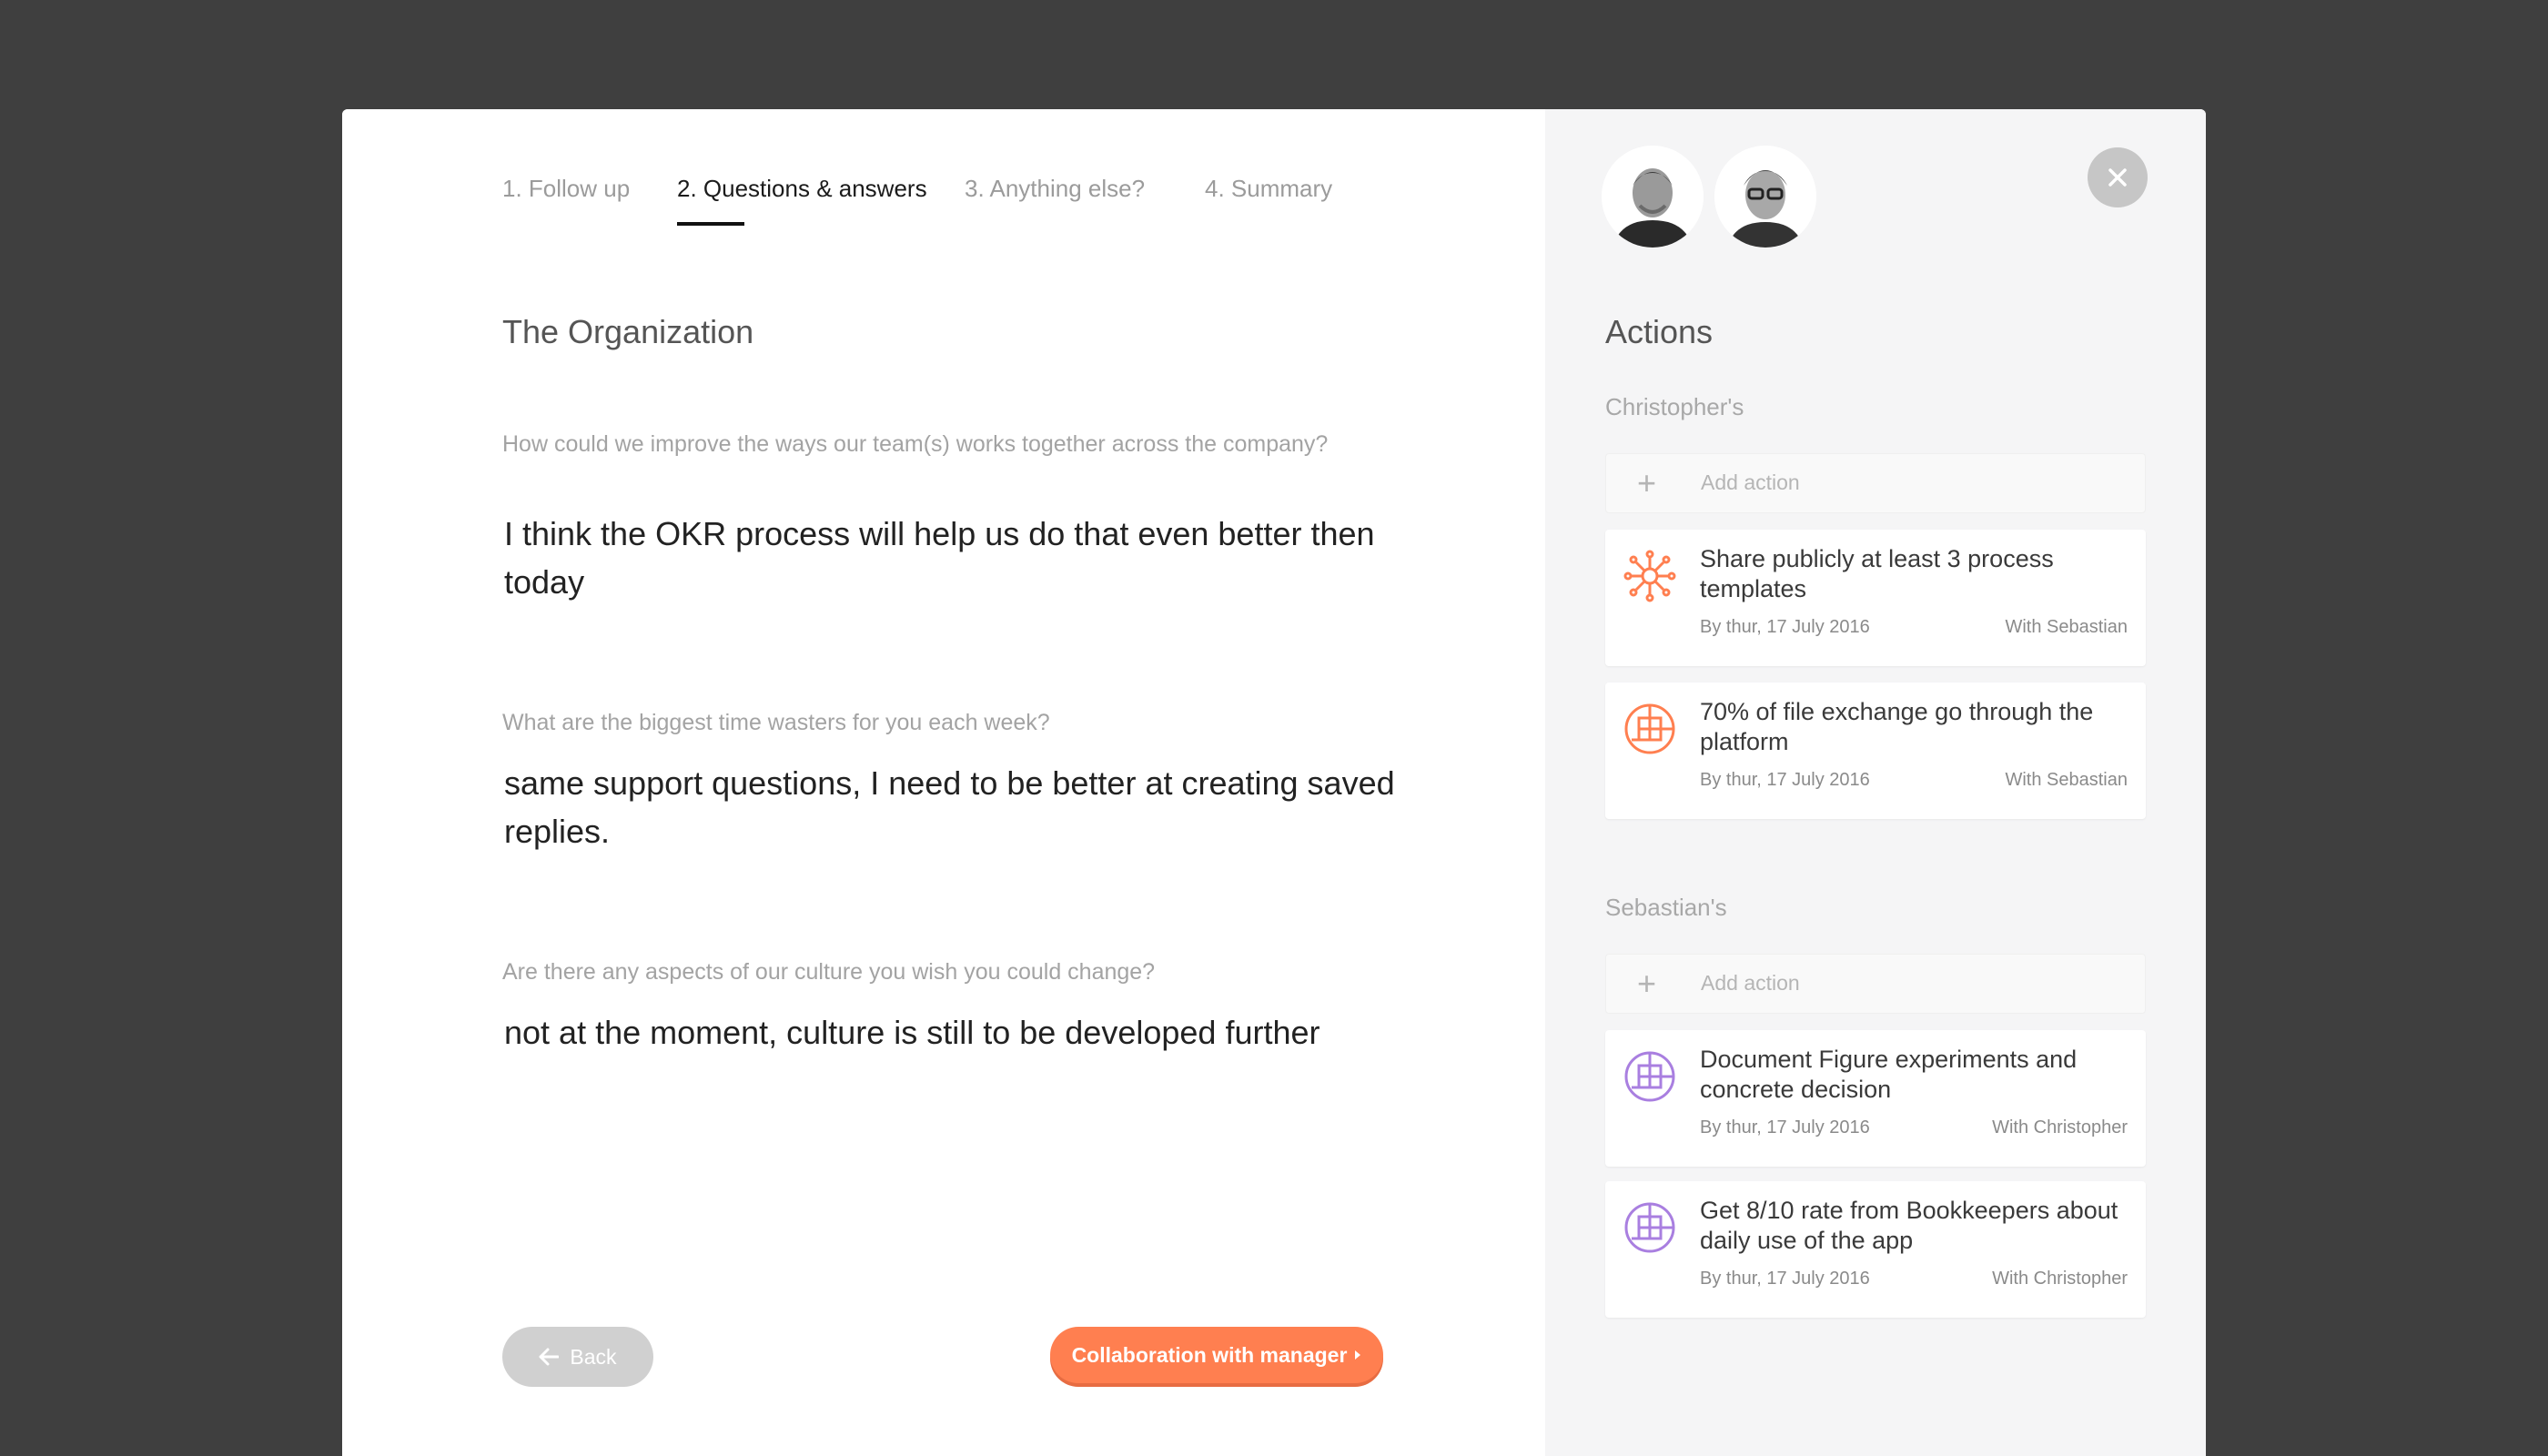  I want to click on section-title: The Organization, so click(628, 332).